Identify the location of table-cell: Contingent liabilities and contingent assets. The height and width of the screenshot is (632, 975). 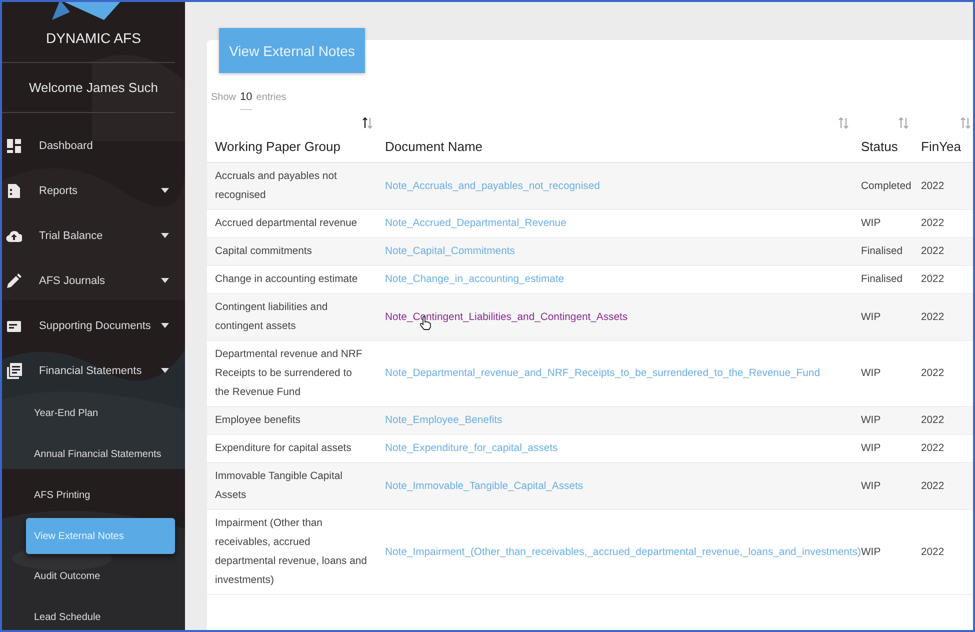
(292, 317).